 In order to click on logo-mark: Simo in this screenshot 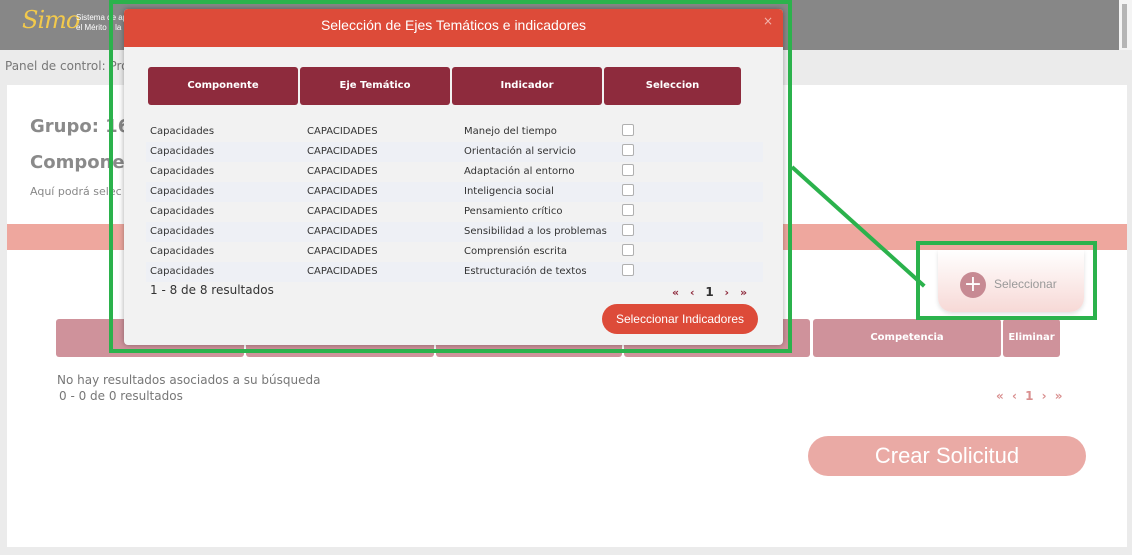, I will do `click(51, 20)`.